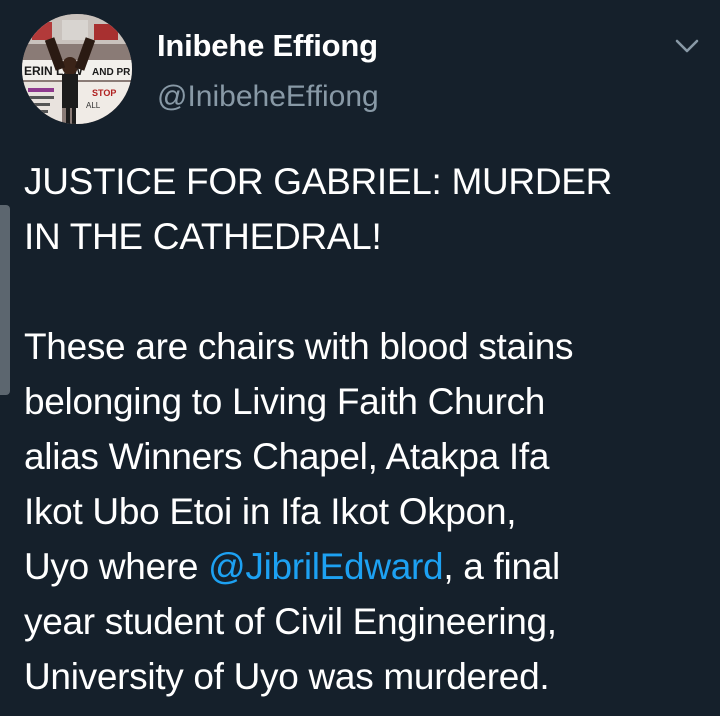 The image size is (720, 716). What do you see at coordinates (5, 300) in the screenshot?
I see `scroll-indicator` at bounding box center [5, 300].